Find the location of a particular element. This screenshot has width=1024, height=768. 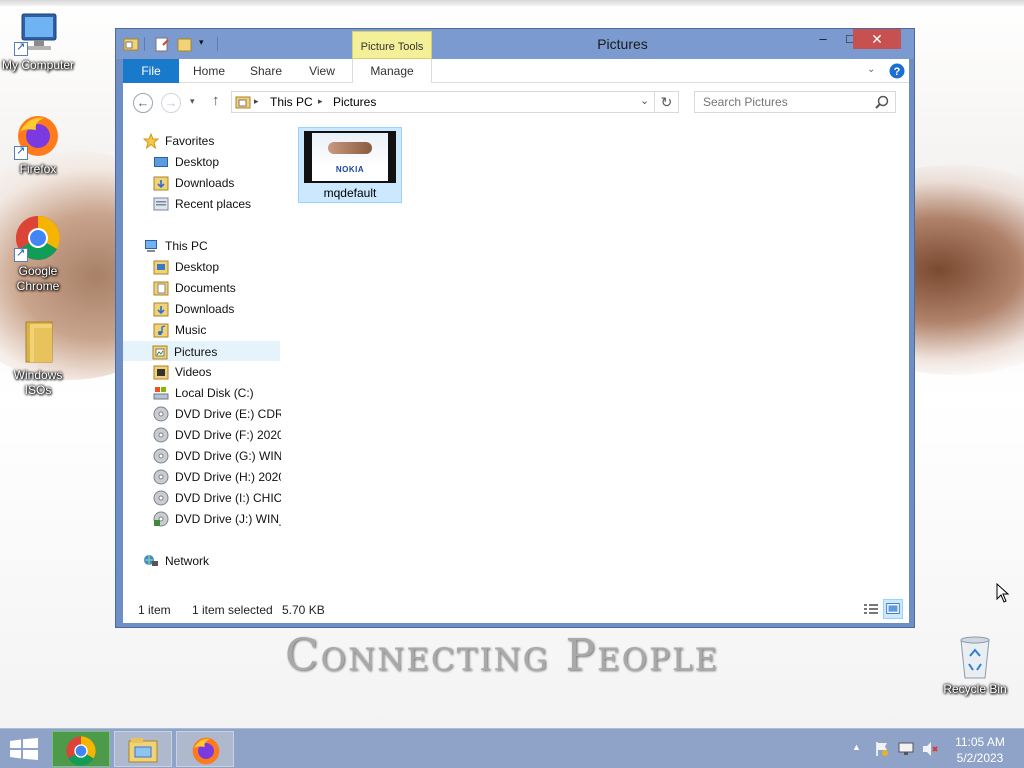

desktop-icon-my-computer: My Computer is located at coordinates (39, 40).